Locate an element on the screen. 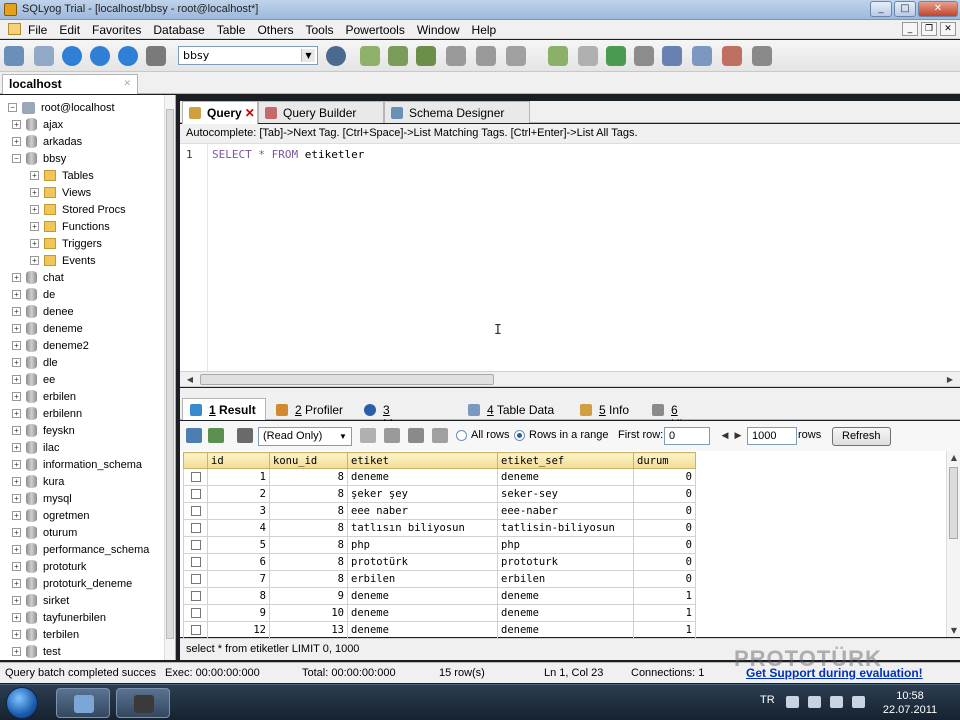  document-icon is located at coordinates (14, 29).